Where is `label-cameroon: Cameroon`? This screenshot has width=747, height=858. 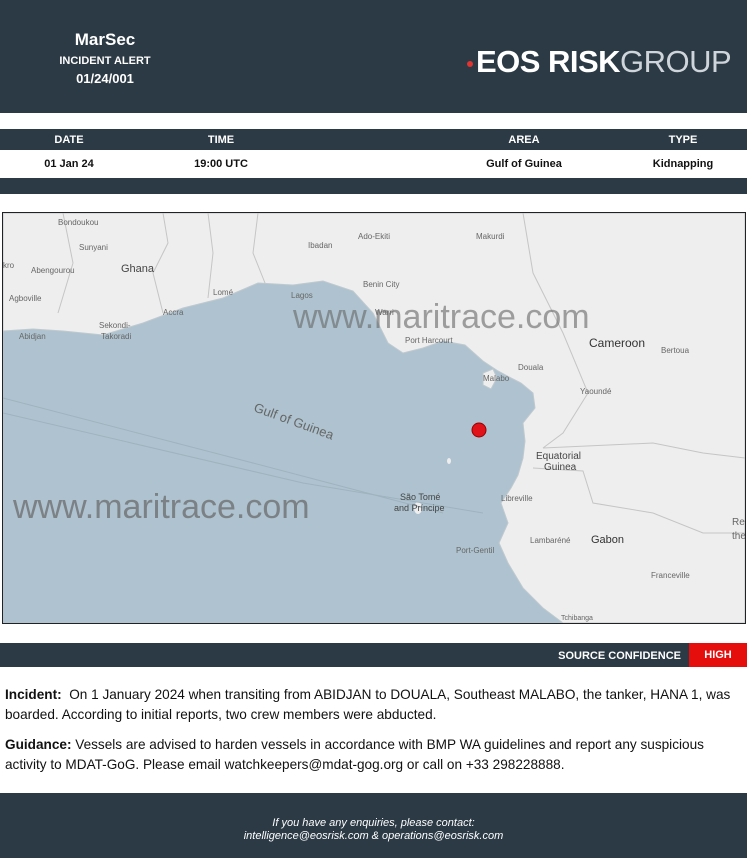
label-cameroon: Cameroon is located at coordinates (617, 343).